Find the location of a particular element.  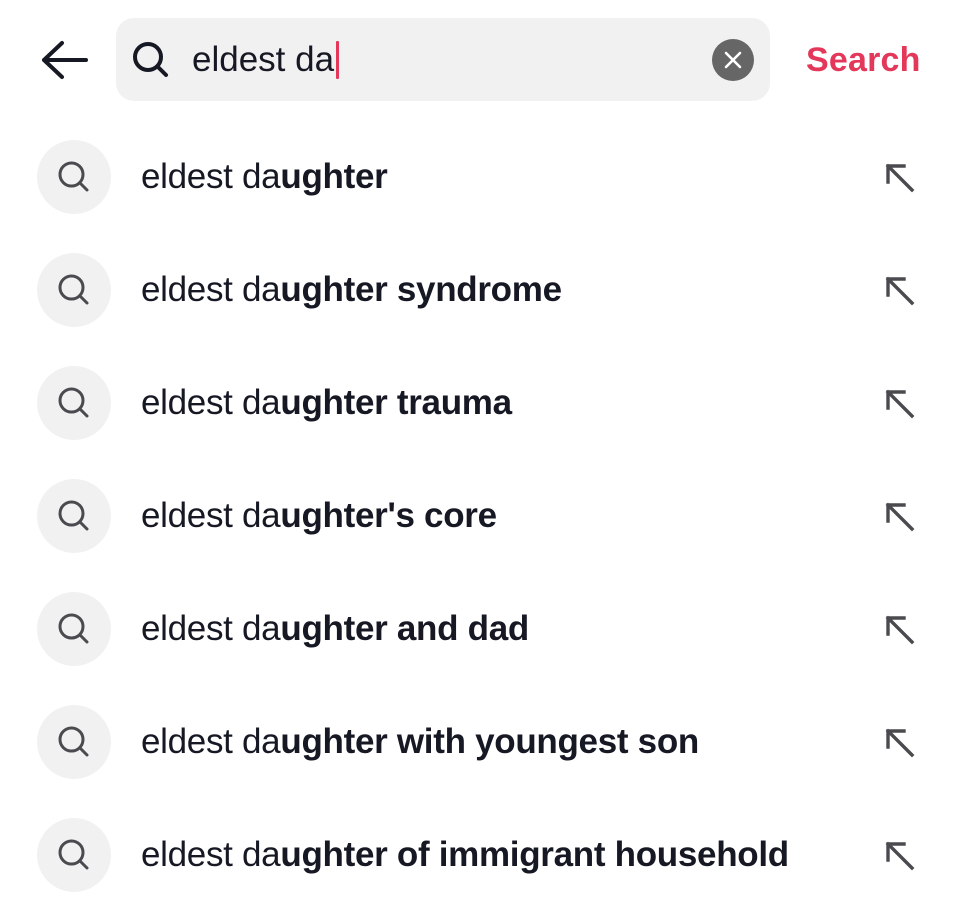

search-box: eldest da is located at coordinates (443, 59).